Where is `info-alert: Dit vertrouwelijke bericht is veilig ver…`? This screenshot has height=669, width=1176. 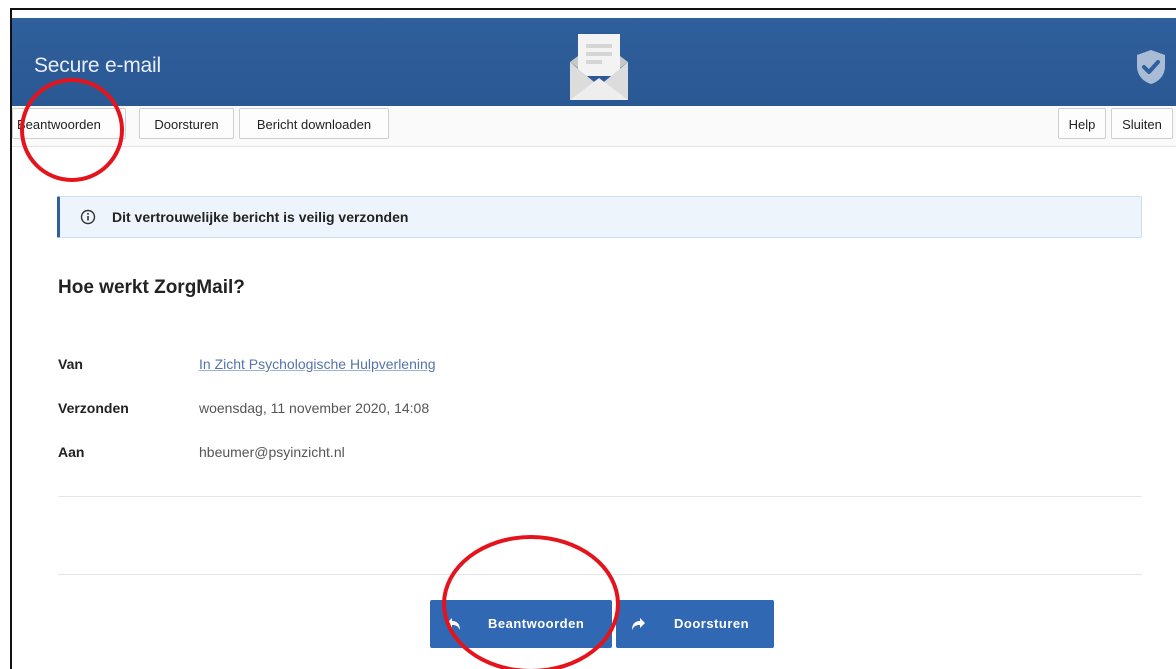 info-alert: Dit vertrouwelijke bericht is veilig ver… is located at coordinates (599, 217).